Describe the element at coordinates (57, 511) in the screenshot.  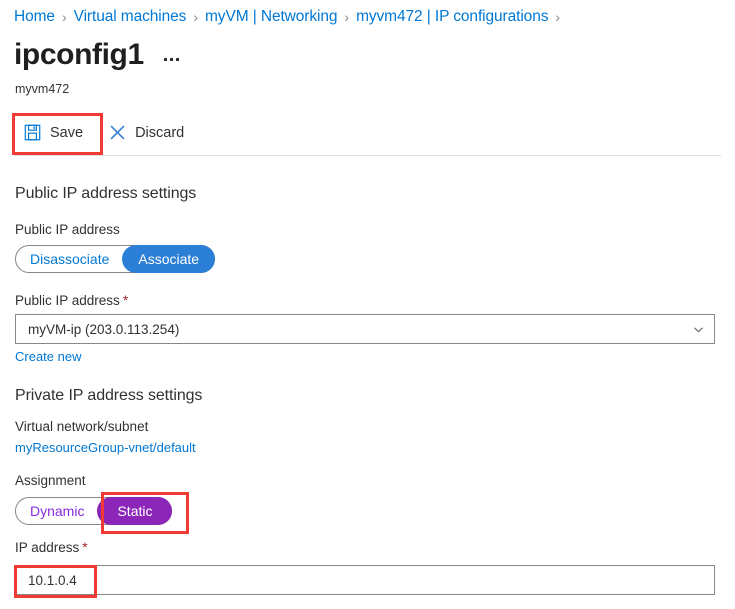
I see `toggle-option-dynamic: Dynamic` at that location.